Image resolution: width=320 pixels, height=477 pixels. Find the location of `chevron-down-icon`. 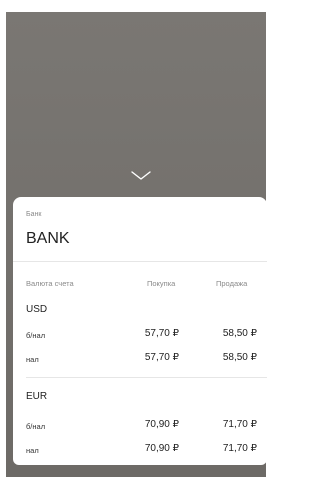

chevron-down-icon is located at coordinates (141, 176).